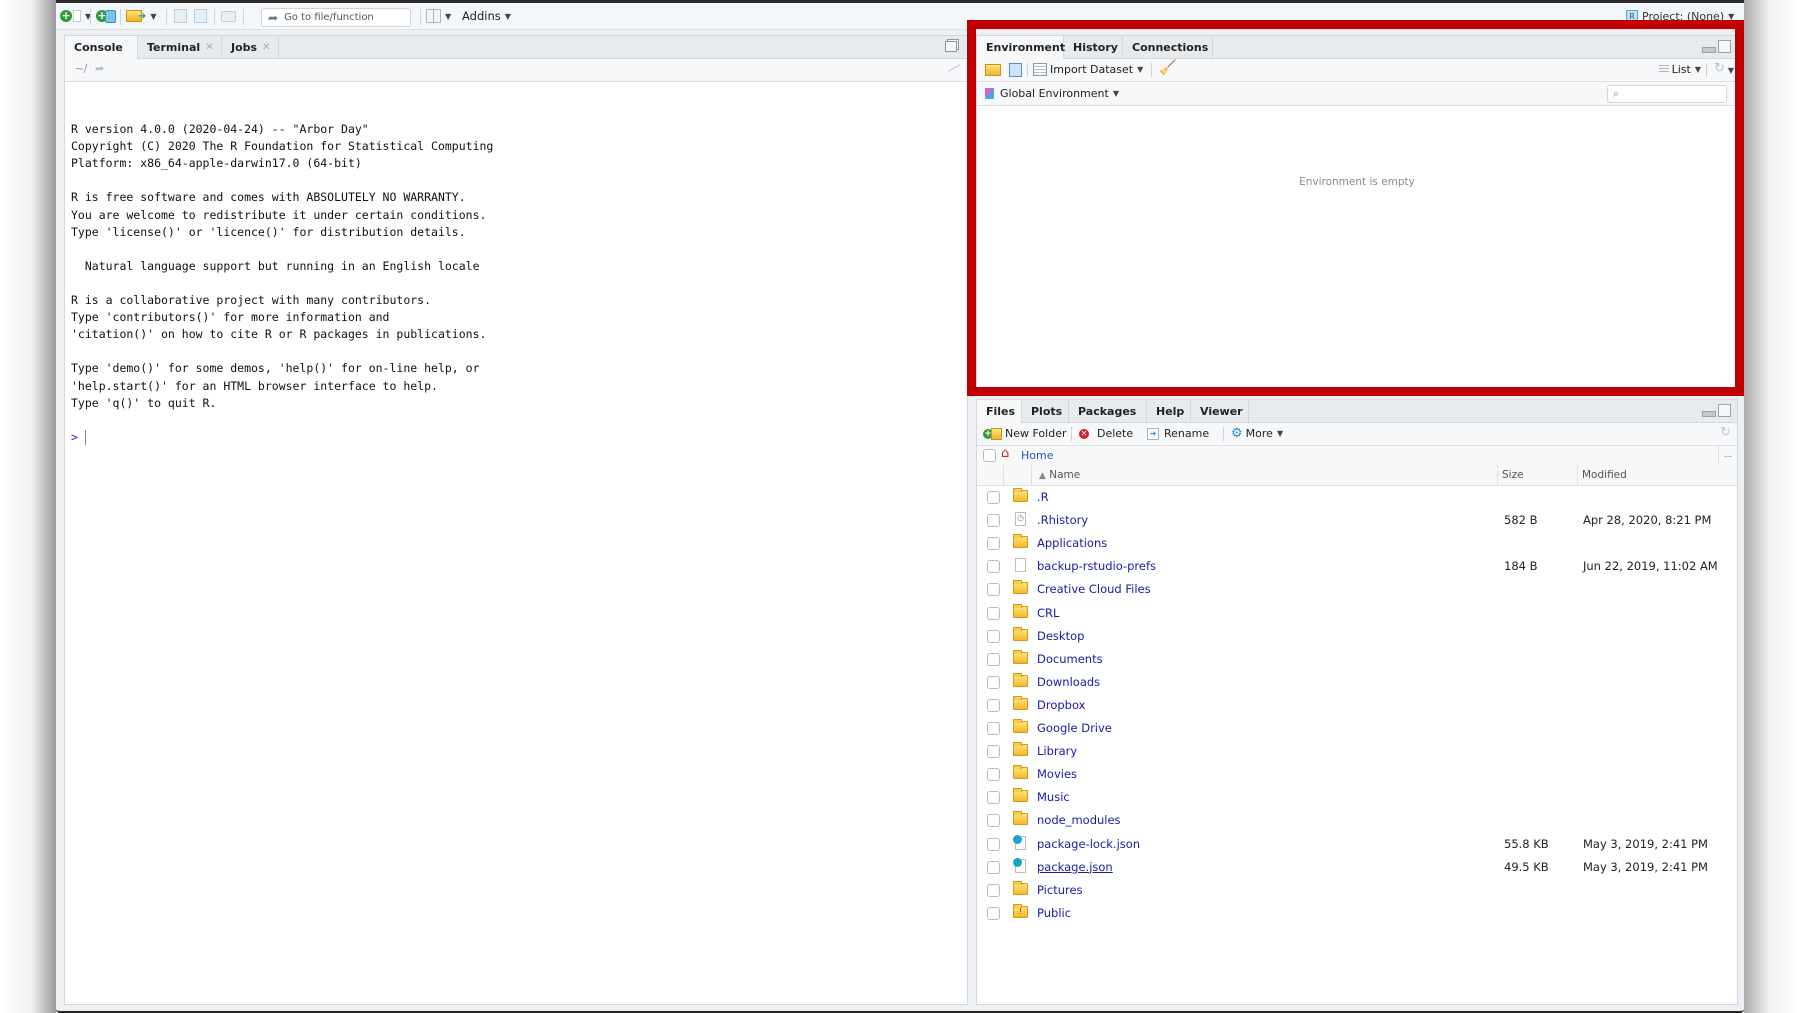 The image size is (1800, 1013). I want to click on tab-files: Files, so click(999, 411).